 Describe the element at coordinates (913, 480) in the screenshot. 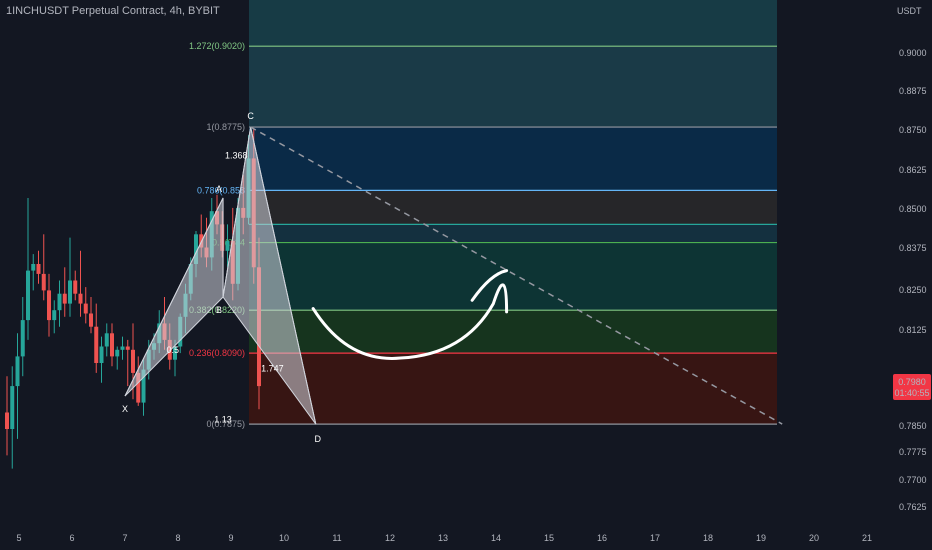

I see `price-tick: 0.7700` at that location.